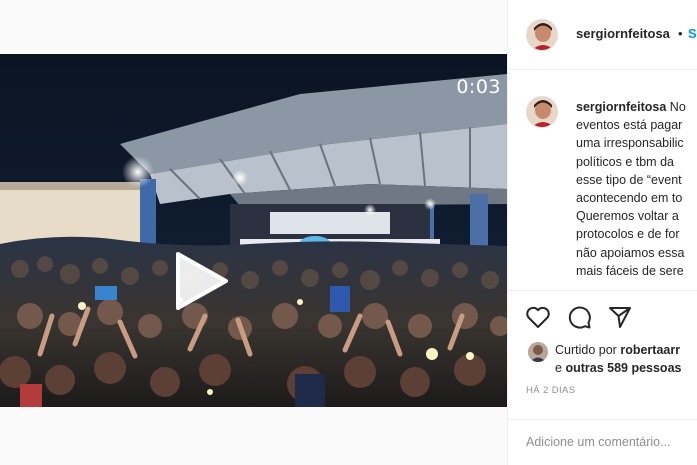 This screenshot has width=697, height=465. I want to click on post-header: sergiornfeitosa • S, so click(602, 35).